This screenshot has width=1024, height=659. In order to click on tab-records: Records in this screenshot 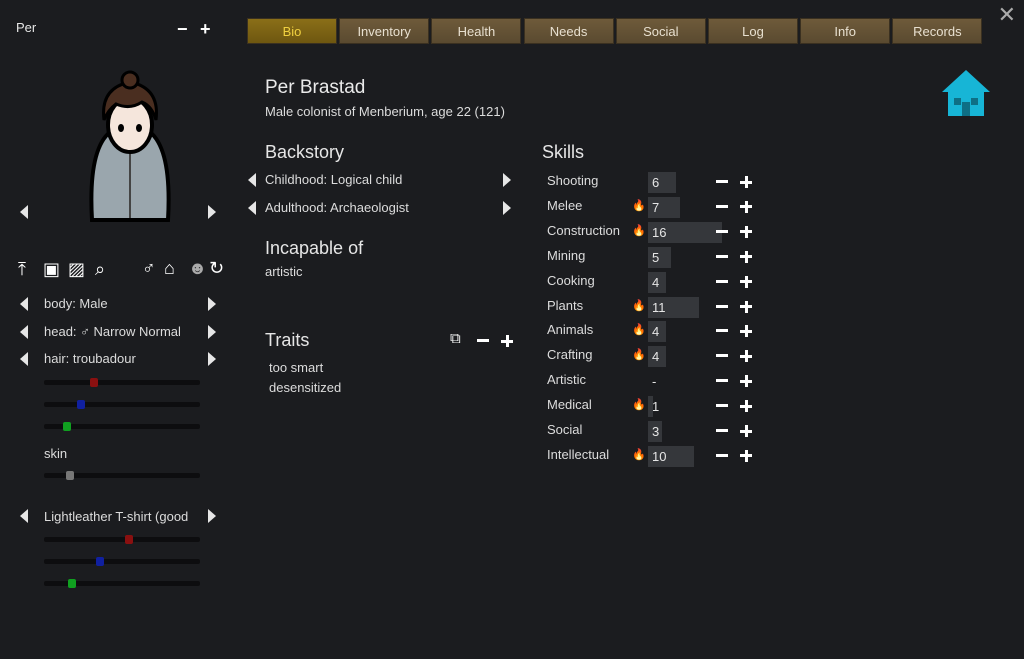, I will do `click(937, 31)`.